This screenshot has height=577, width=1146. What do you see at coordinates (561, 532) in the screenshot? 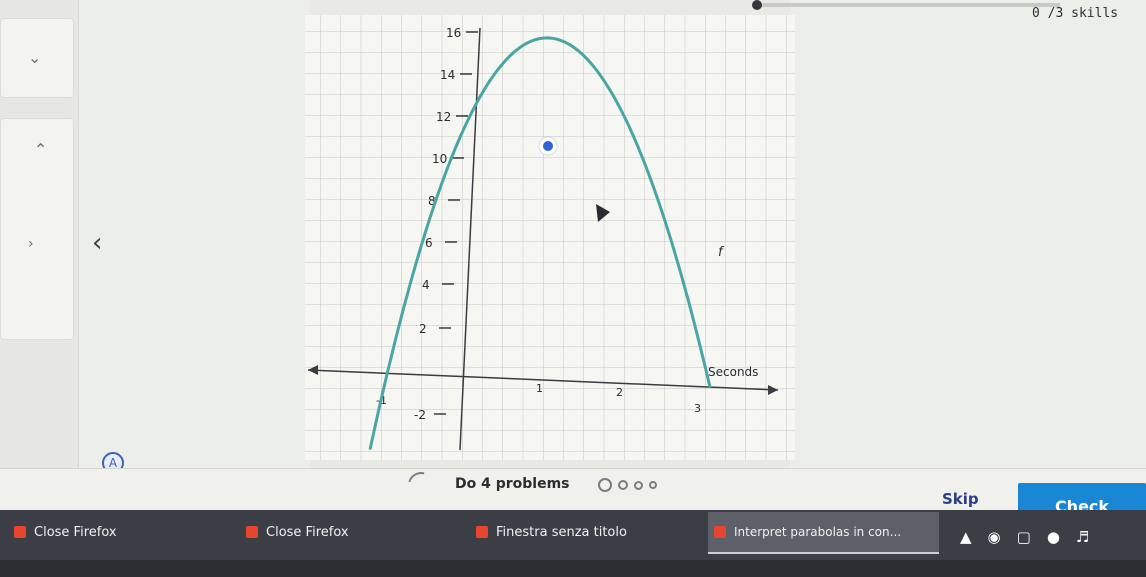
I see `taskbar-item-label: Finestra senza titolo` at bounding box center [561, 532].